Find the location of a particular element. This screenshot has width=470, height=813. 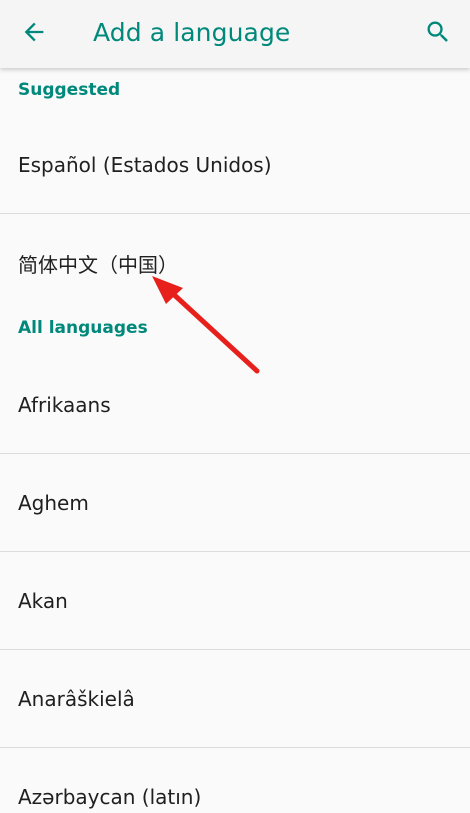

language-item-espanol-estados-unidos: Español (Estados Unidos) is located at coordinates (235, 164).